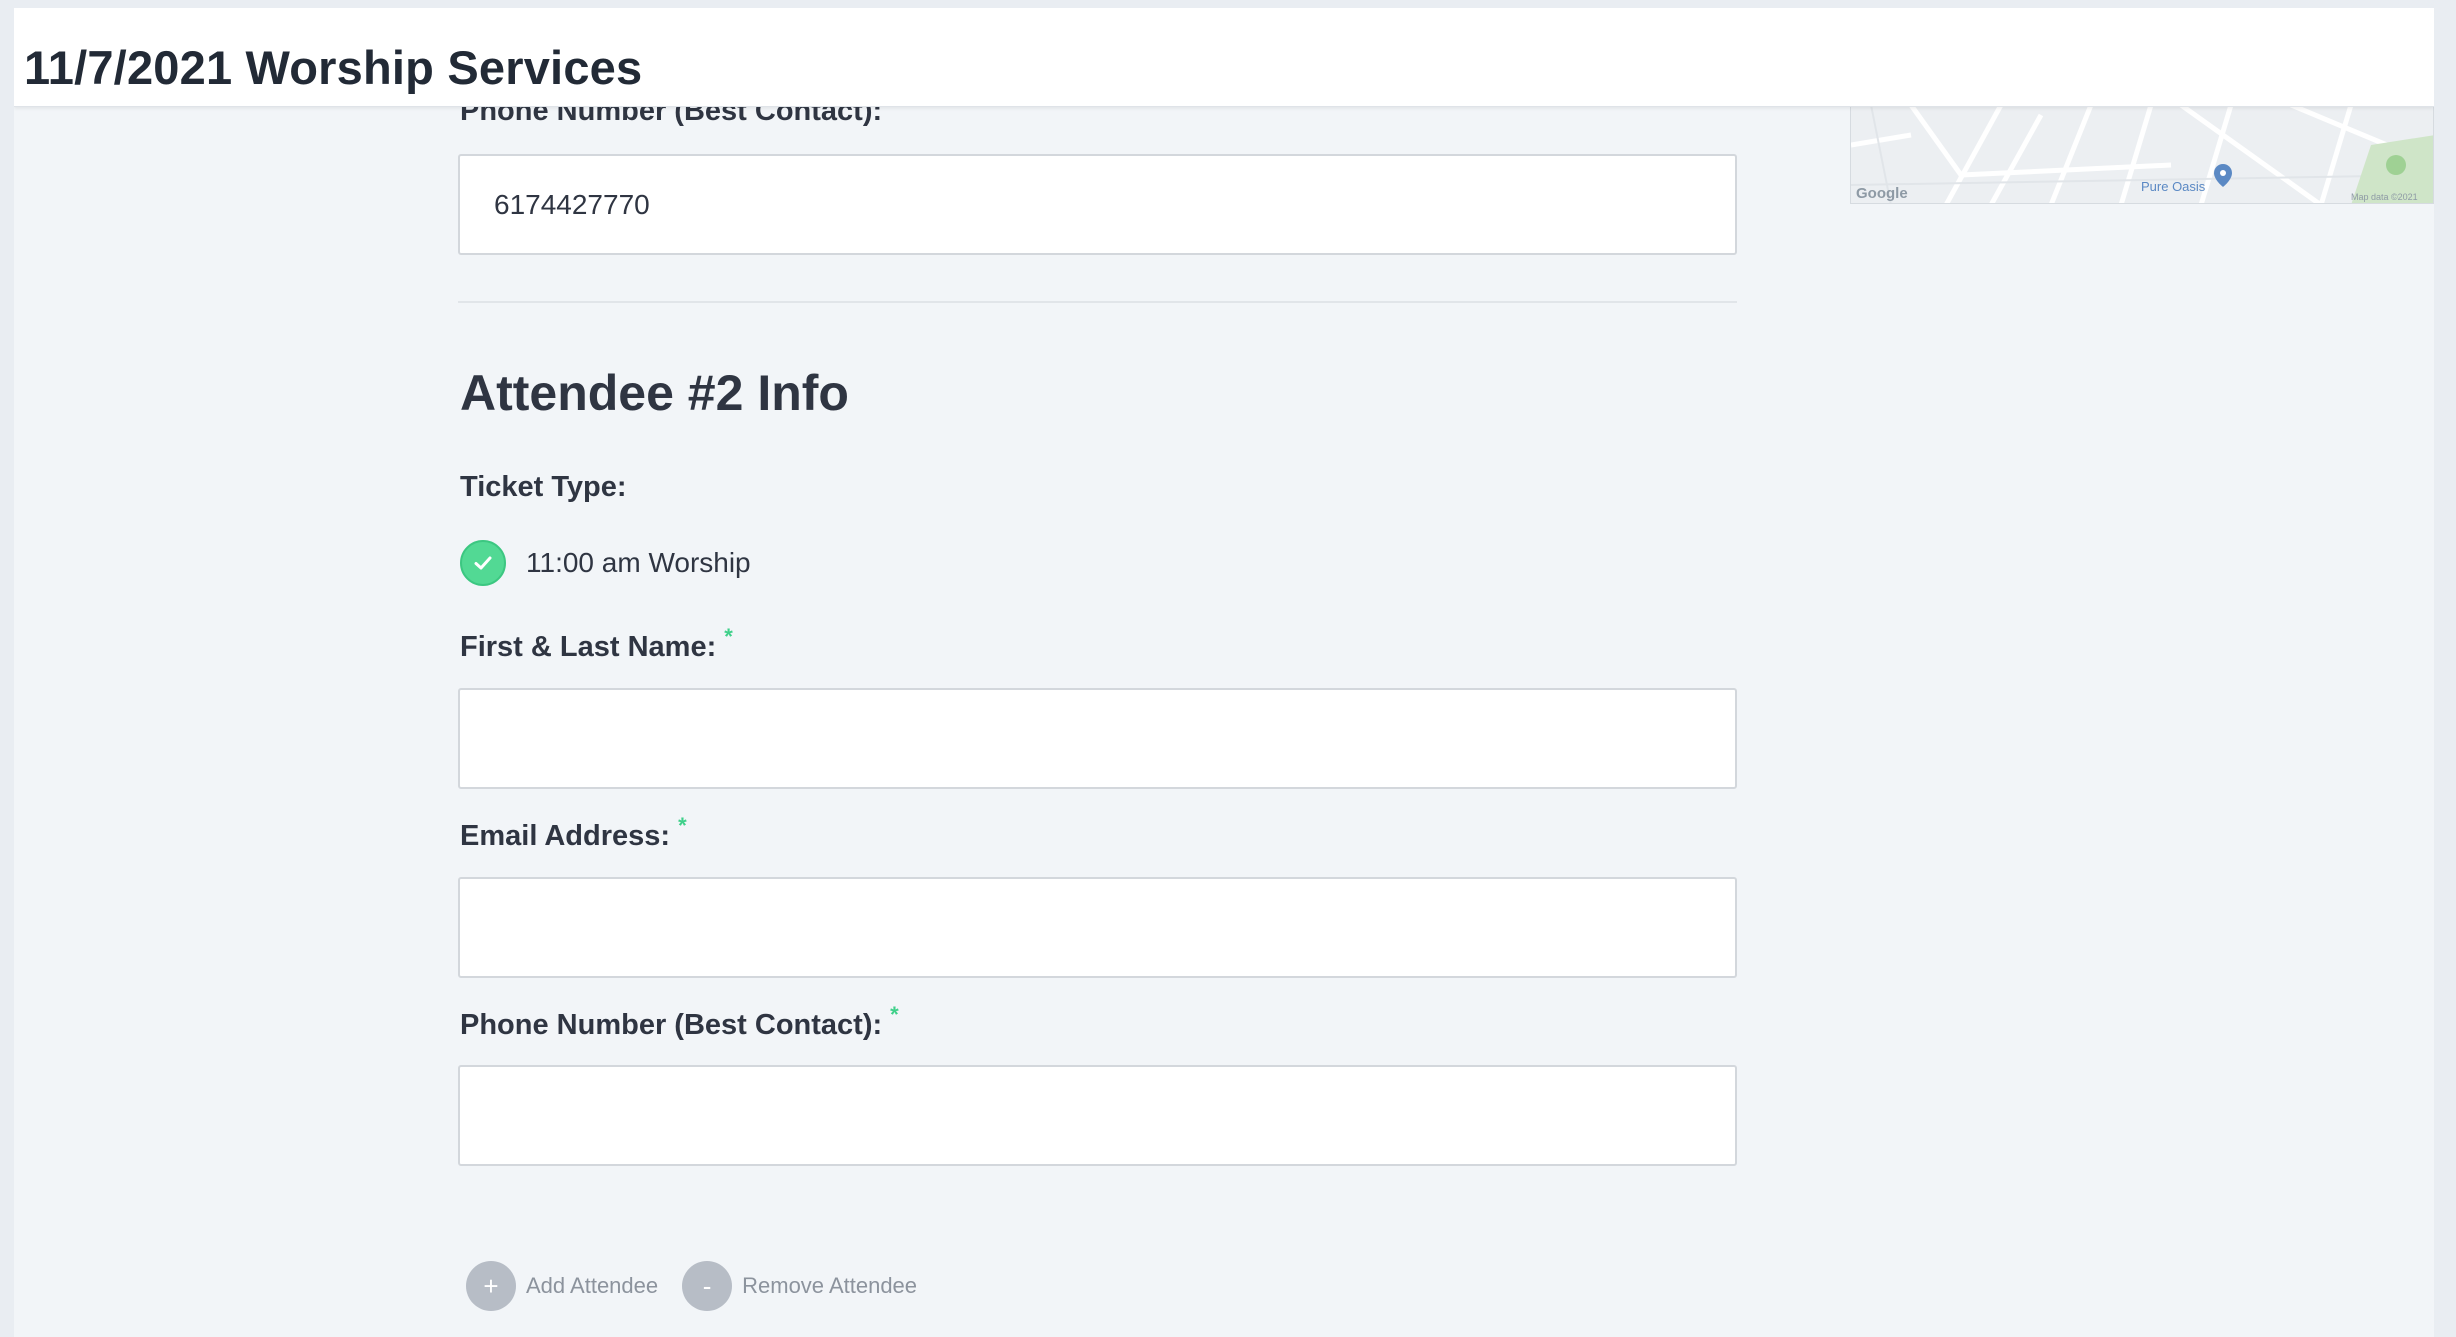 This screenshot has width=2456, height=1337. Describe the element at coordinates (543, 487) in the screenshot. I see `ticket-type-label: Ticket Type:` at that location.